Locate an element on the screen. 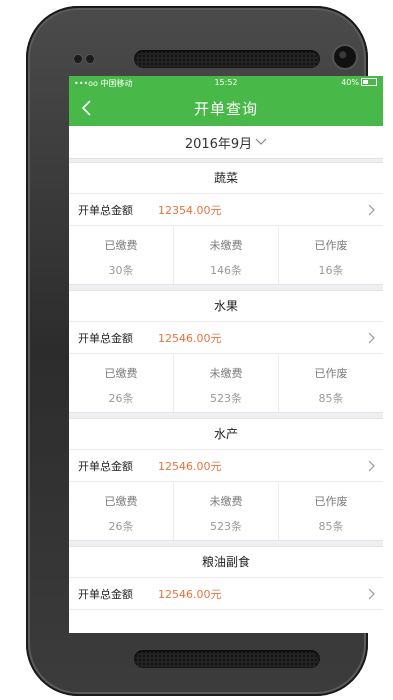 The height and width of the screenshot is (700, 393). status-time: 15:52 is located at coordinates (226, 82).